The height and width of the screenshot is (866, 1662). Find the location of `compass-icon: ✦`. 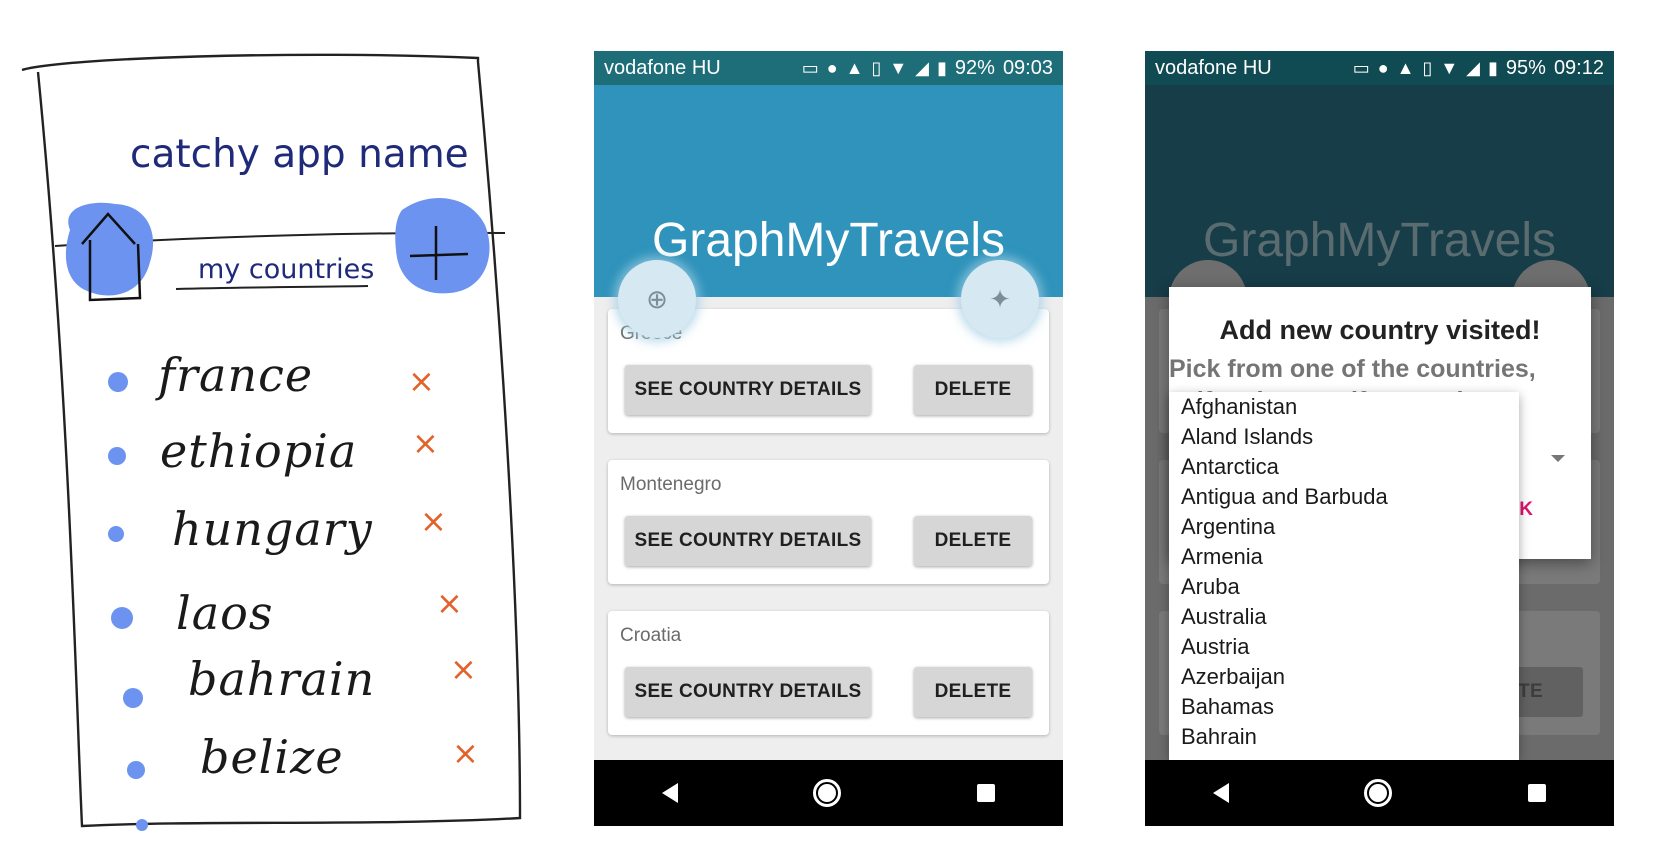

compass-icon: ✦ is located at coordinates (1000, 298).